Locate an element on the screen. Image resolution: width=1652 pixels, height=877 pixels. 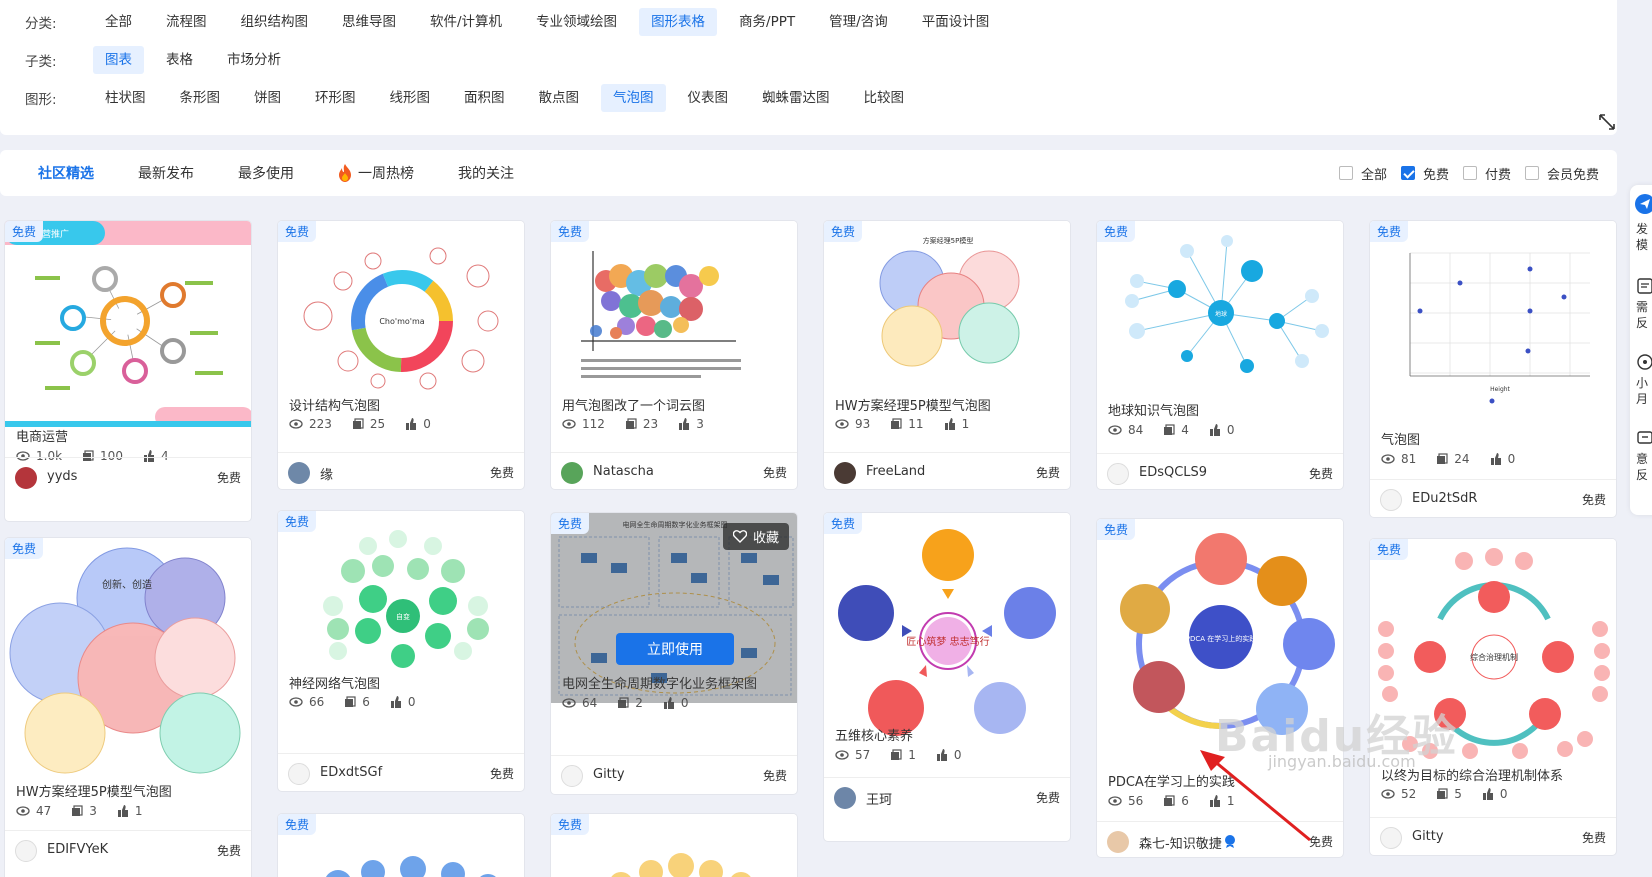
category-software: 软件/计算机 is located at coordinates (466, 22).